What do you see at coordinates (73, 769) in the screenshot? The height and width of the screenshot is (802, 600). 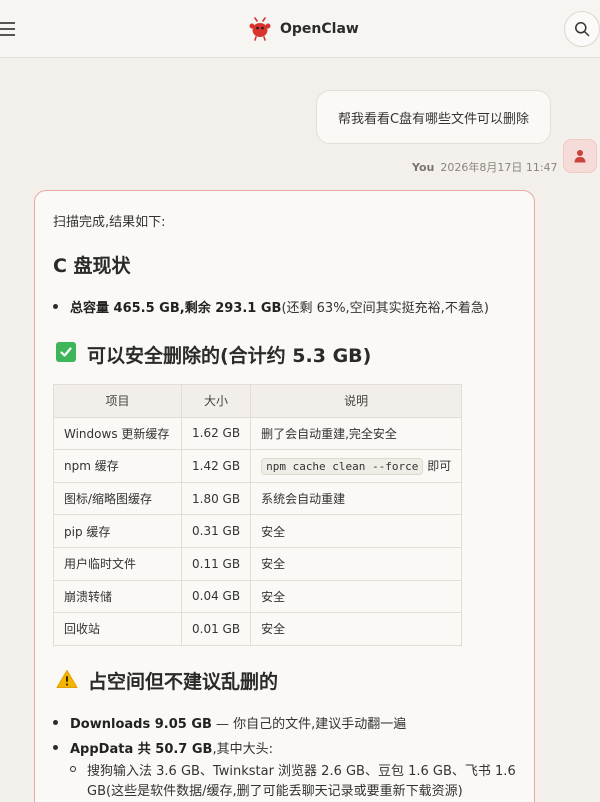 I see `sub-bullet-ring` at bounding box center [73, 769].